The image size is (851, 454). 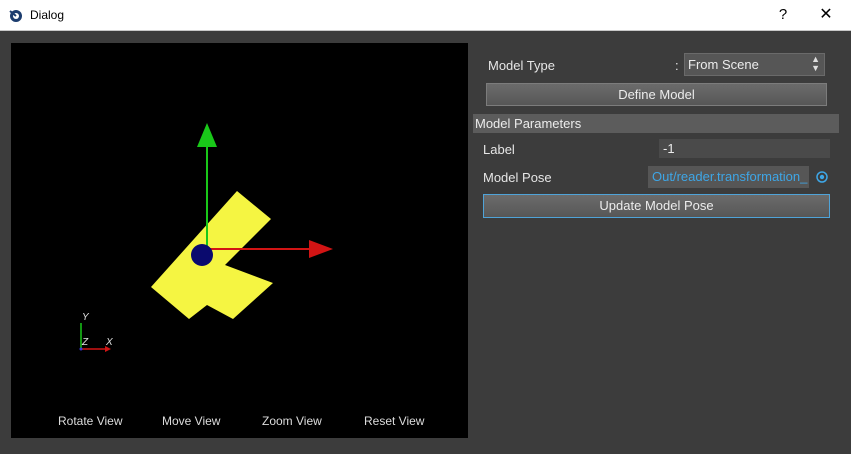 I want to click on model-type-select: From Scene ▲ ▼, so click(x=754, y=64).